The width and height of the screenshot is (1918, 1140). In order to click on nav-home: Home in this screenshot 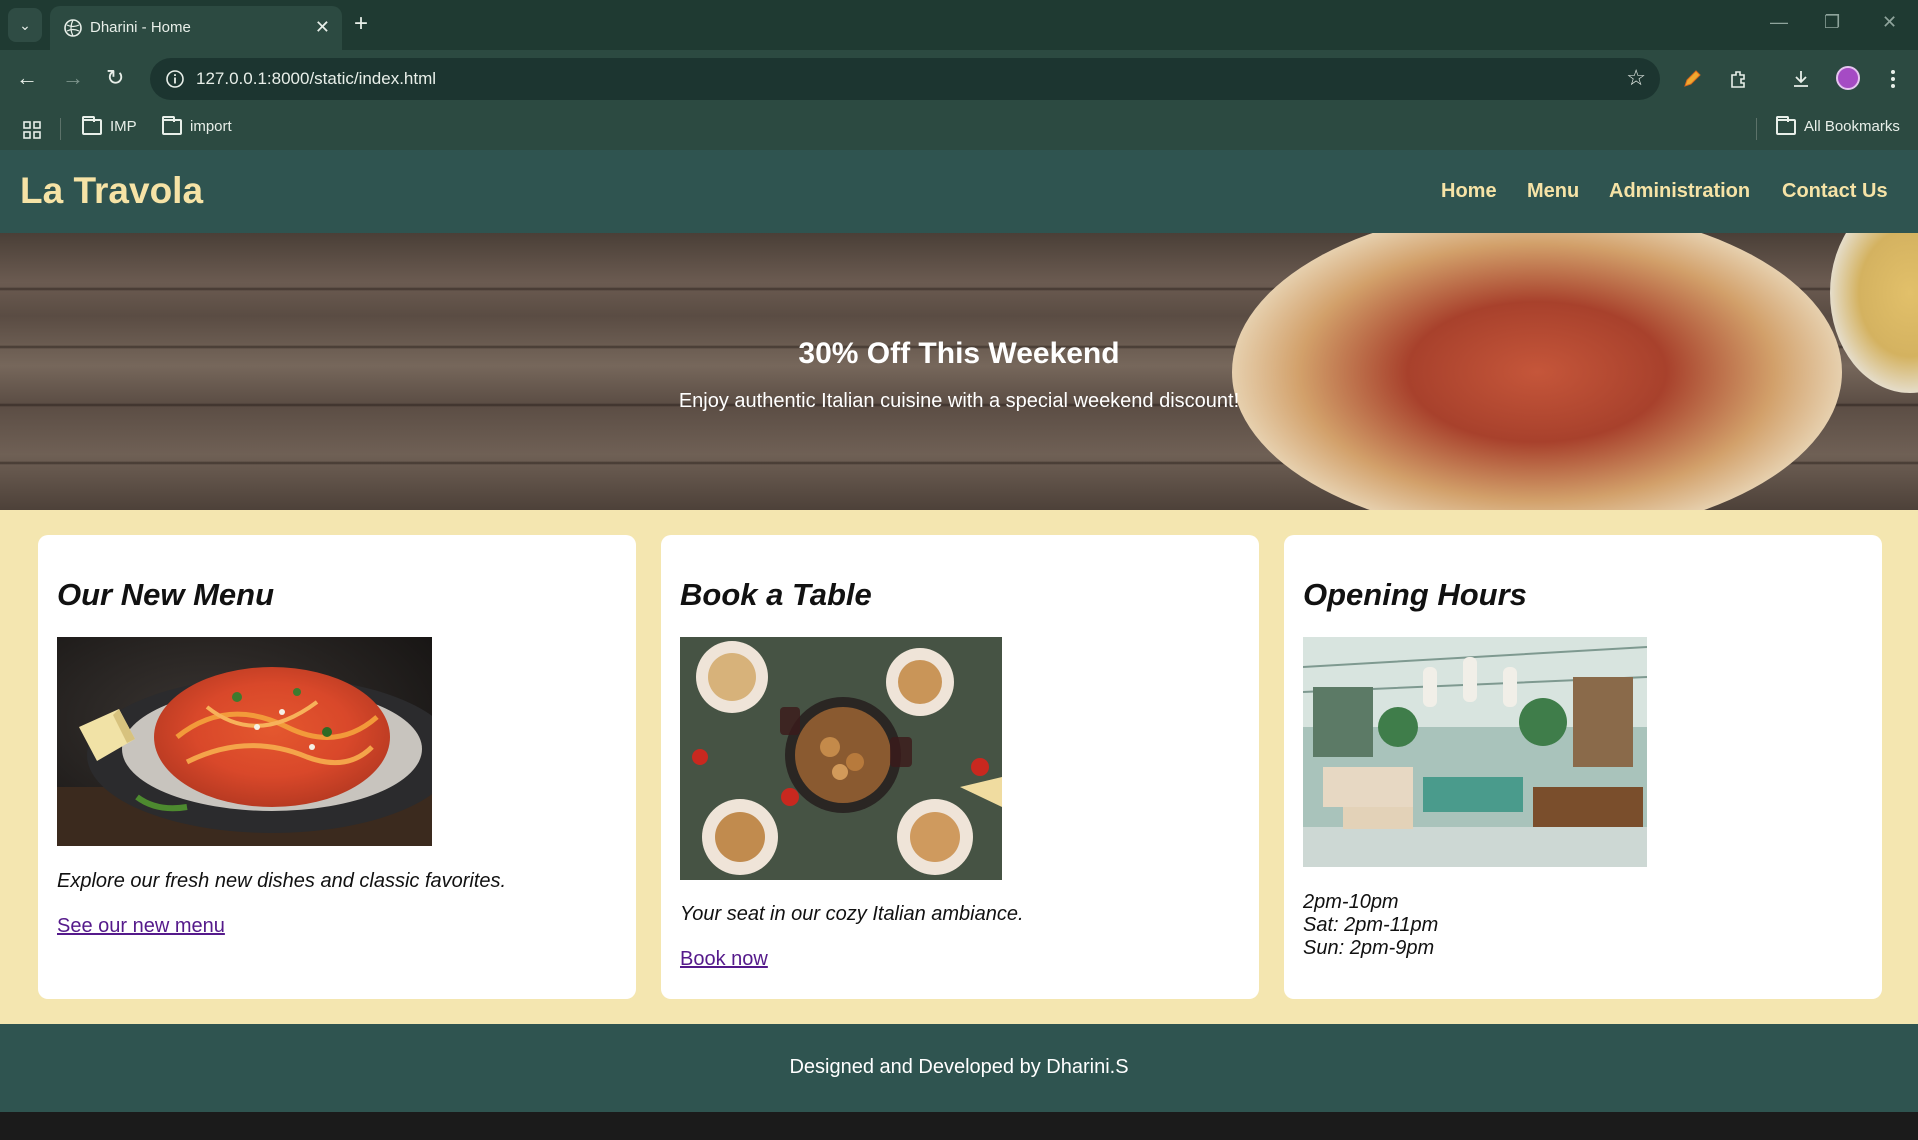, I will do `click(1469, 191)`.